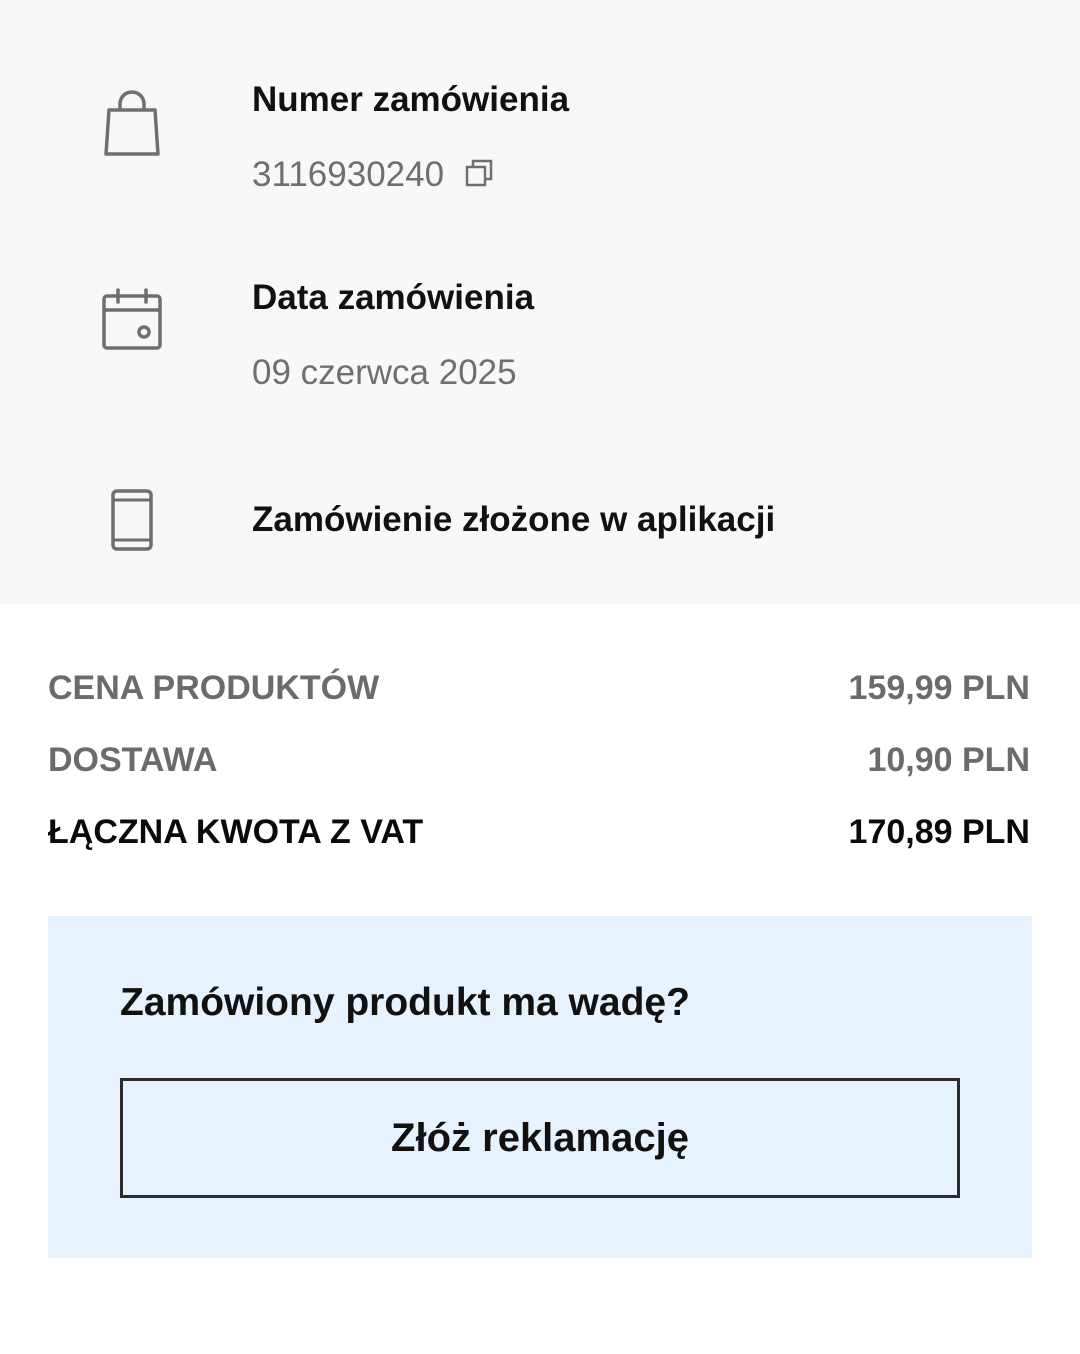 The width and height of the screenshot is (1080, 1354). Describe the element at coordinates (939, 688) in the screenshot. I see `products-price-value: 159,99 PLN` at that location.